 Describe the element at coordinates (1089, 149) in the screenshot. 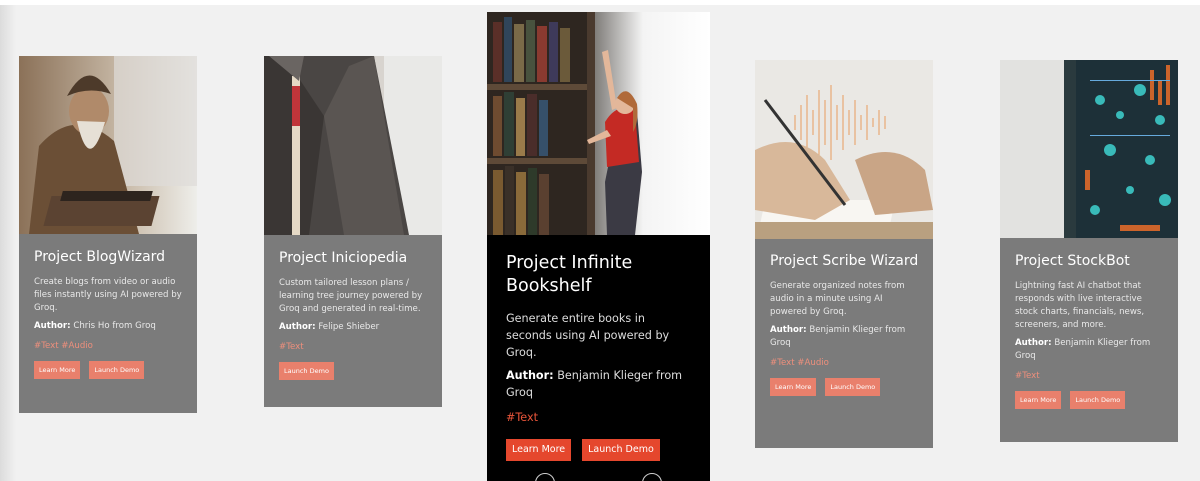

I see `stock-market-screens-image` at that location.